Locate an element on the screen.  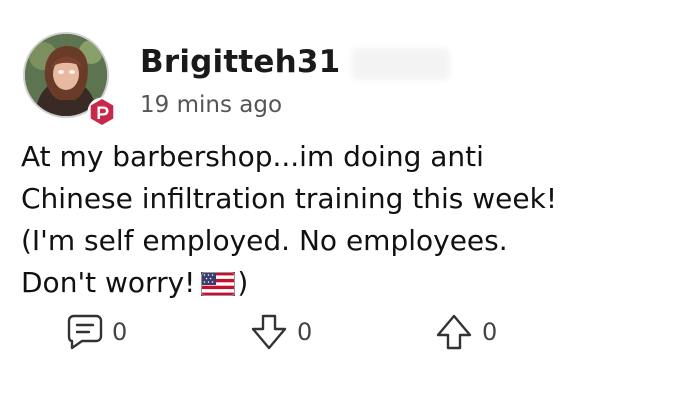
post-body-line: Chinese infiltration training this week! is located at coordinates (289, 198).